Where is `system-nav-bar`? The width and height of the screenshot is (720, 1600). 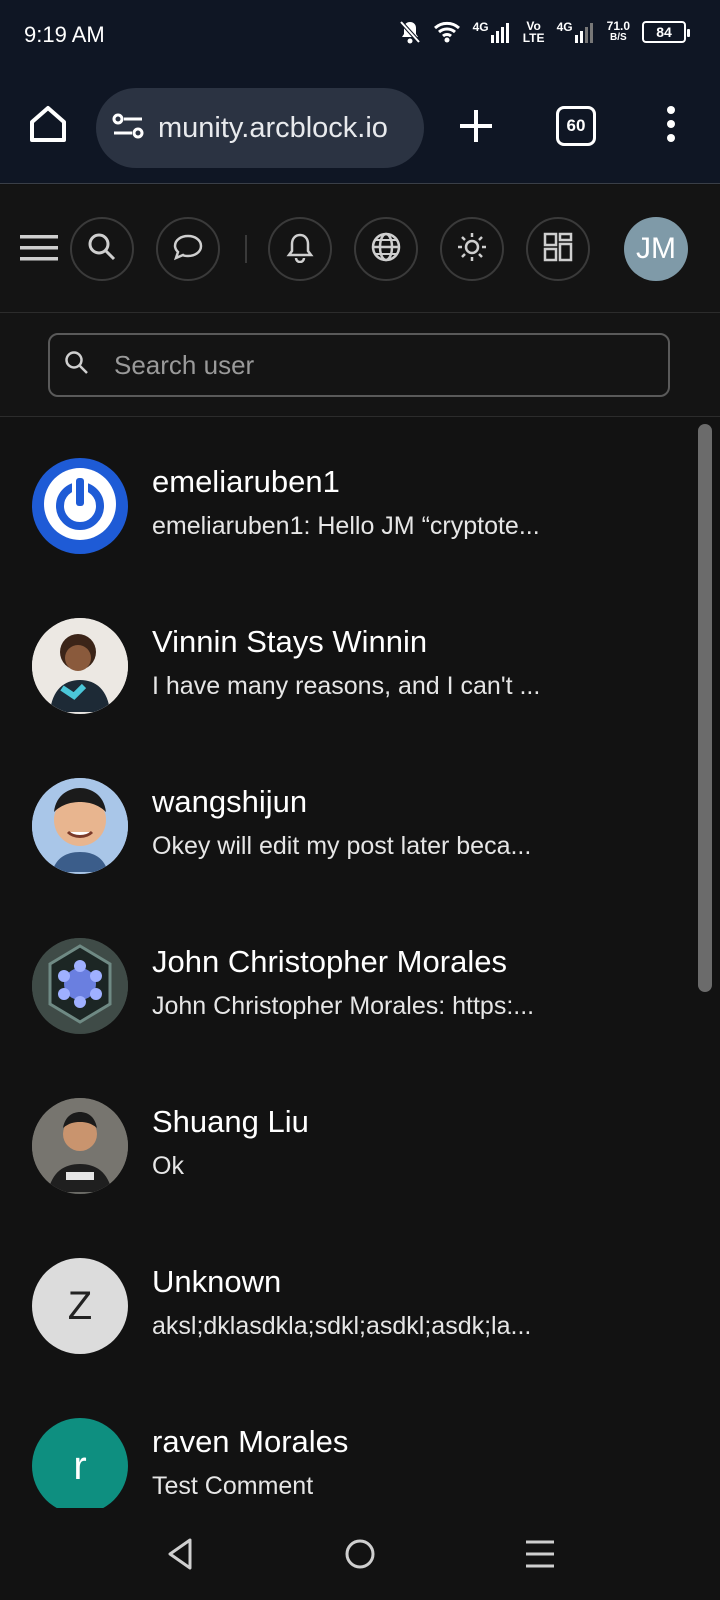 system-nav-bar is located at coordinates (360, 1554).